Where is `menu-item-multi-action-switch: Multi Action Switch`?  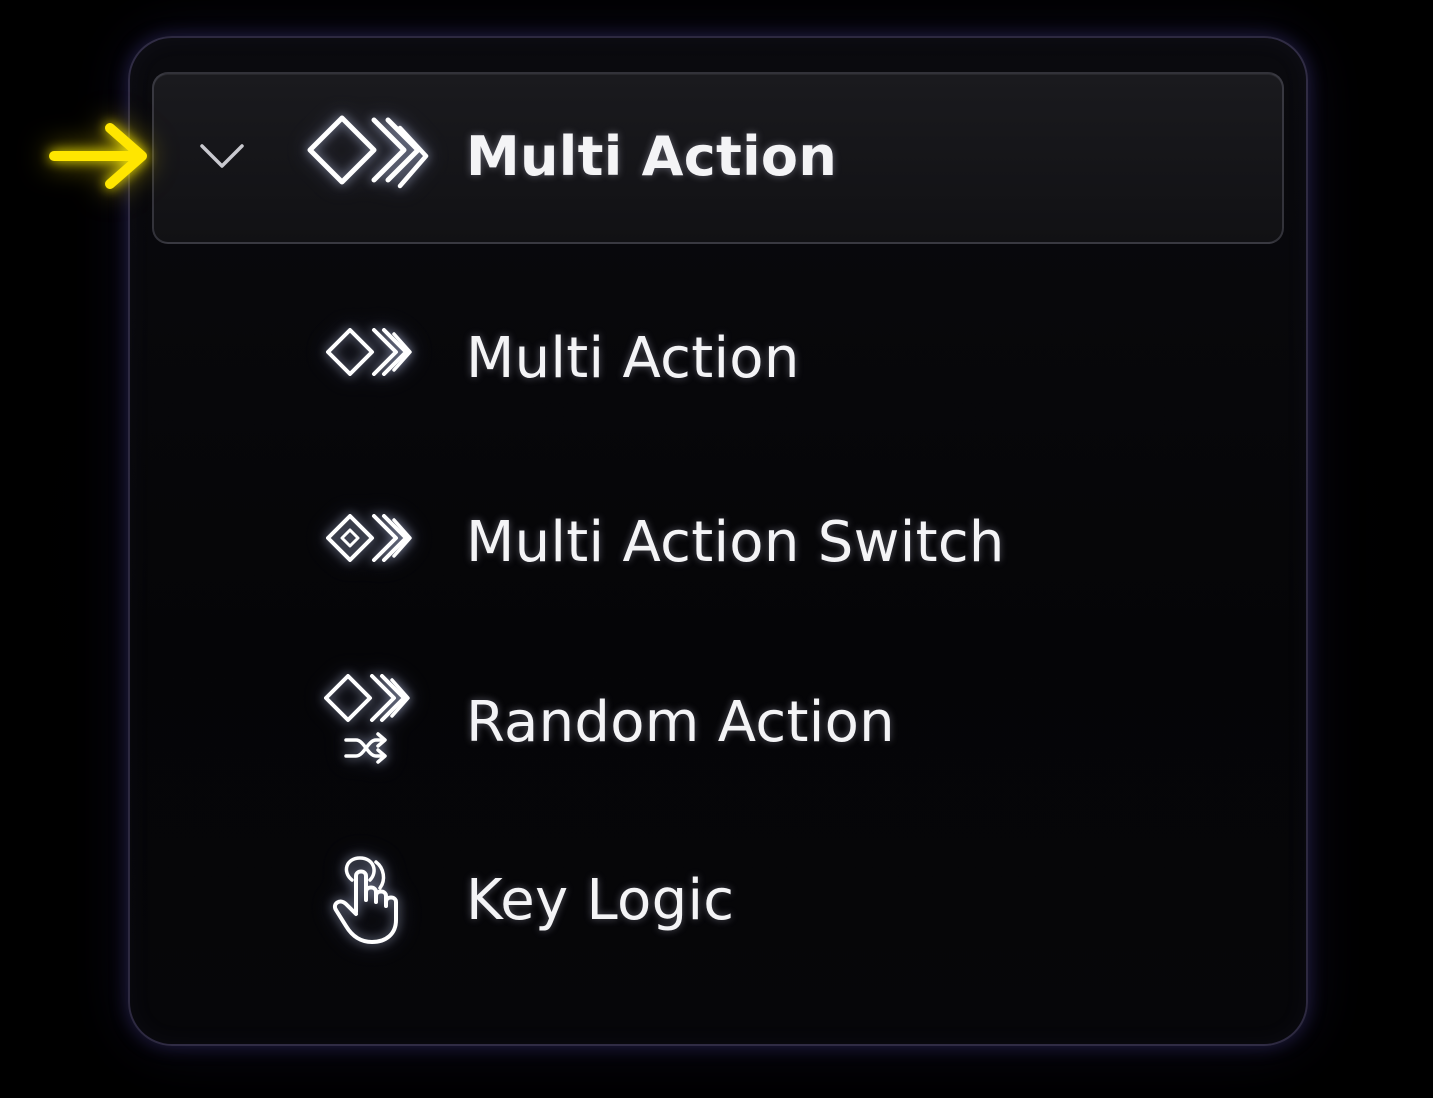
menu-item-multi-action-switch: Multi Action Switch is located at coordinates (780, 541).